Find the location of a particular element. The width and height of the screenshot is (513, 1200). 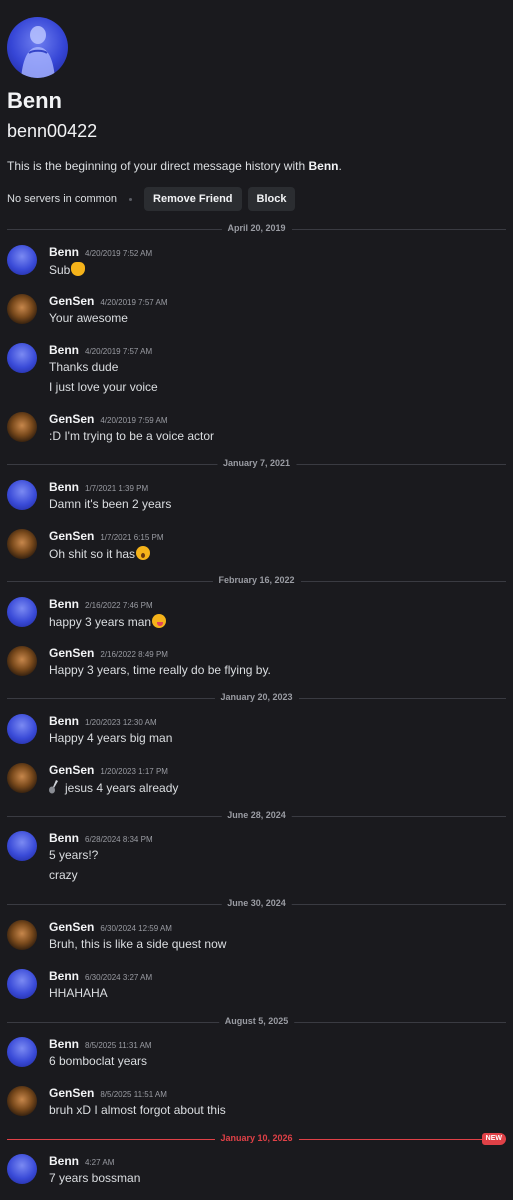

date-divider: August 5, 2025 is located at coordinates (256, 1022).